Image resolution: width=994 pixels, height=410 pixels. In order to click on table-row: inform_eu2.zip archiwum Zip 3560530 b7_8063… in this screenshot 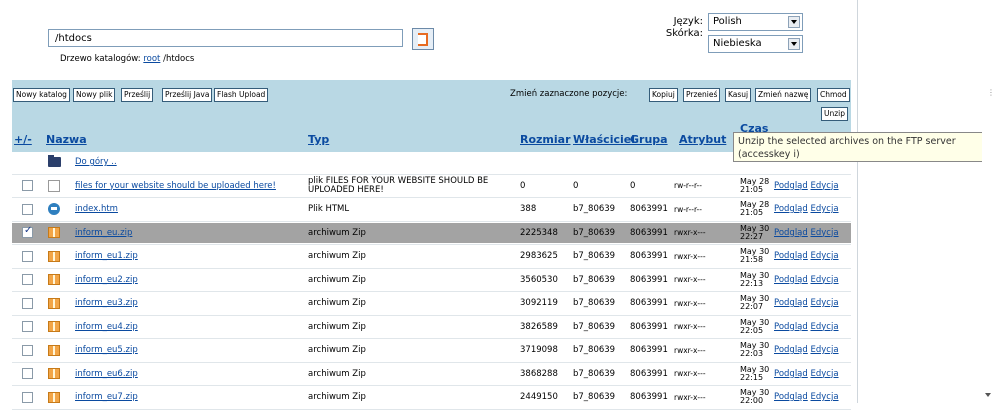, I will do `click(431, 280)`.